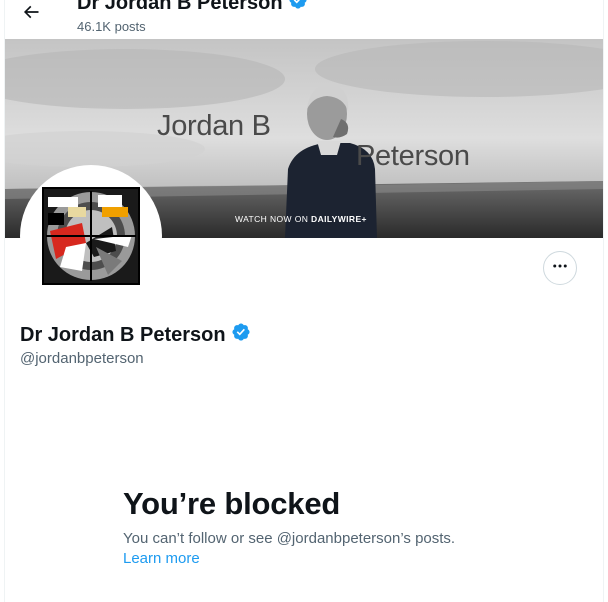 The width and height of the screenshot is (608, 602). I want to click on blocked-title: You’re blocked, so click(232, 503).